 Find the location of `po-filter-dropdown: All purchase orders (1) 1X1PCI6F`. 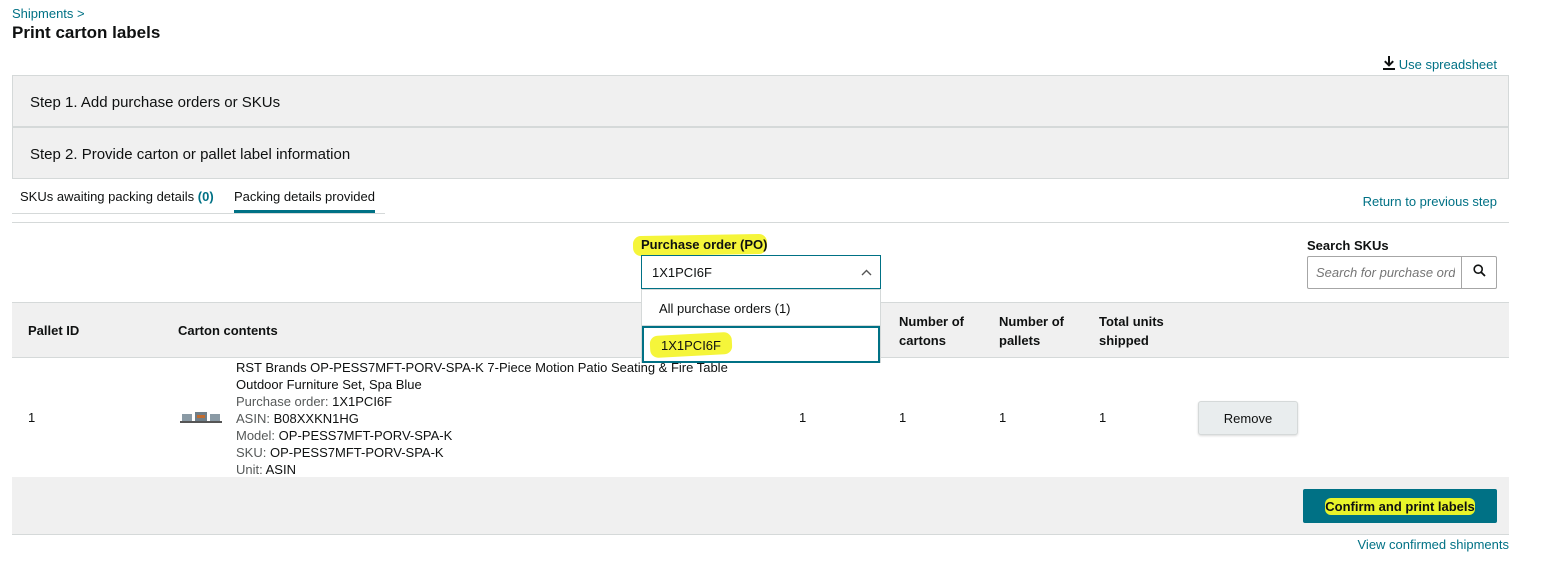

po-filter-dropdown: All purchase orders (1) 1X1PCI6F is located at coordinates (761, 326).